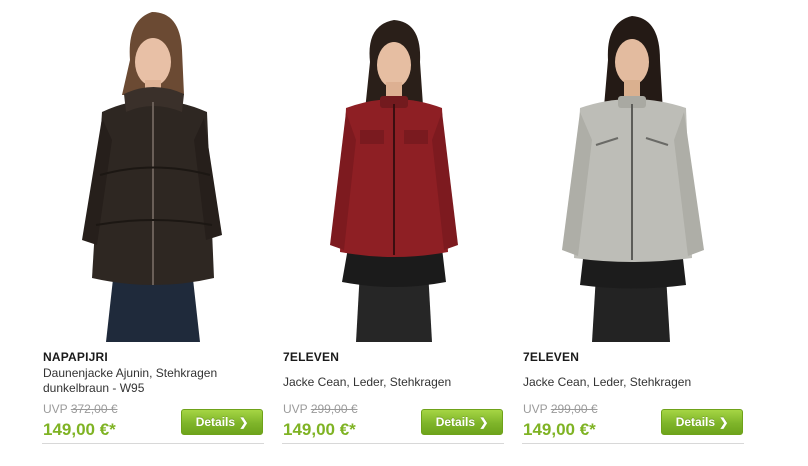  I want to click on uvp-price: UVP 372,00 €, so click(80, 409).